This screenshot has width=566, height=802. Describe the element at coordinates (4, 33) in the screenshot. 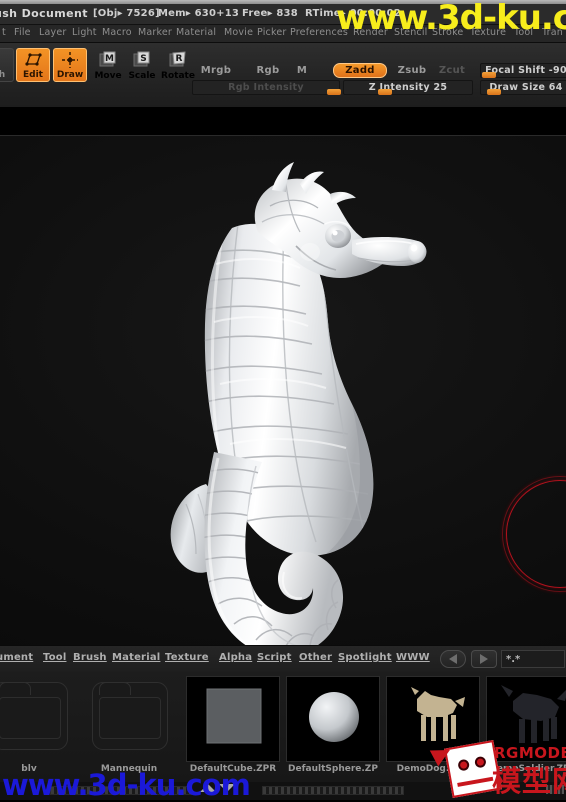

I see `menu-item-t: t` at that location.